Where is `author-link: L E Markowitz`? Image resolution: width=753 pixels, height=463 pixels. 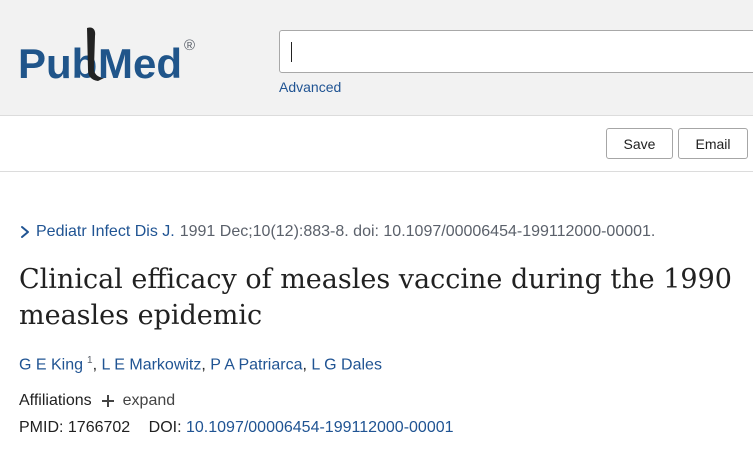
author-link: L E Markowitz is located at coordinates (152, 364).